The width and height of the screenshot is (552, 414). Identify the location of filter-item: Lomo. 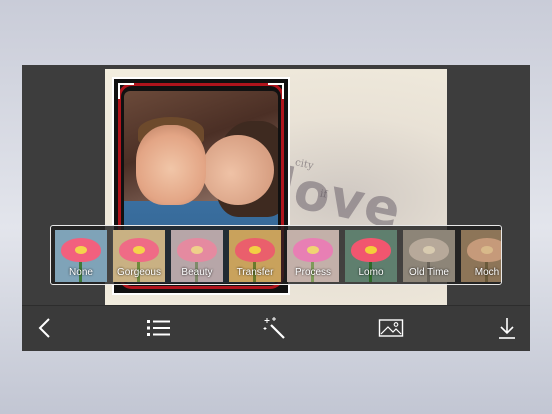
(371, 256).